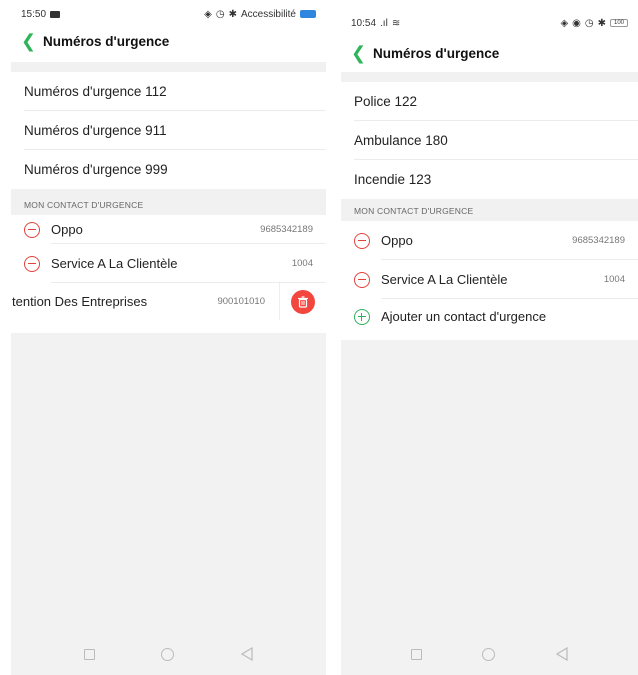  I want to click on emergency-number-label: Numéros d'urgence 999, so click(96, 169).